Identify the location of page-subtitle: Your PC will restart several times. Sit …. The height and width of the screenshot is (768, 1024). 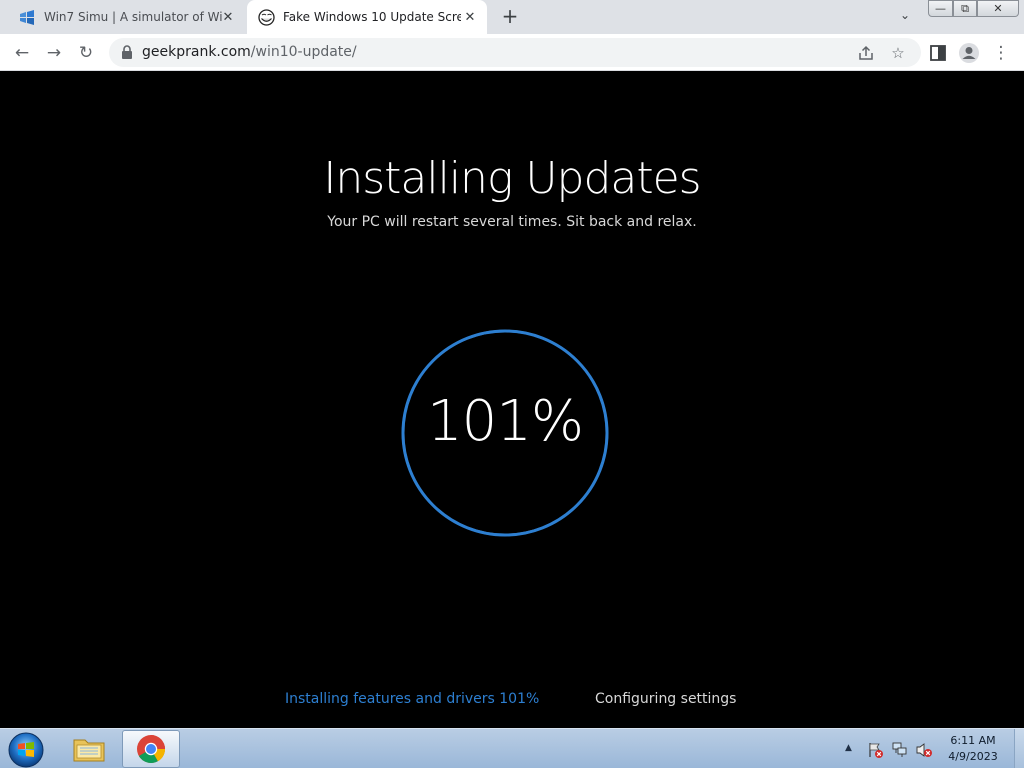
(512, 222).